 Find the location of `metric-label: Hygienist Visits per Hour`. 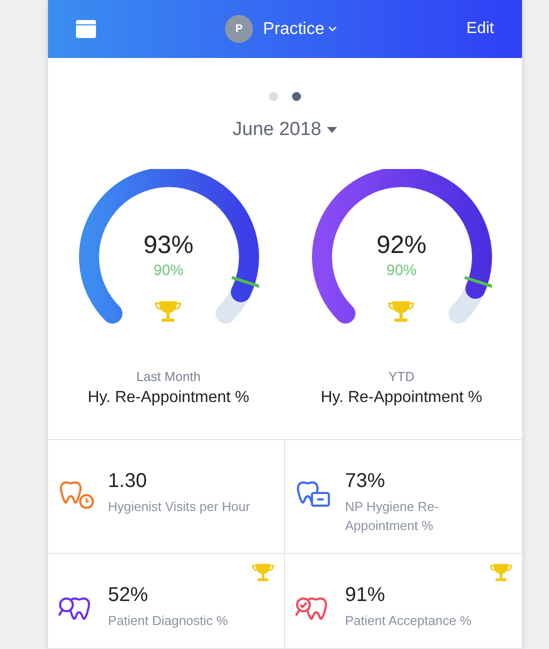

metric-label: Hygienist Visits per Hour is located at coordinates (179, 507).